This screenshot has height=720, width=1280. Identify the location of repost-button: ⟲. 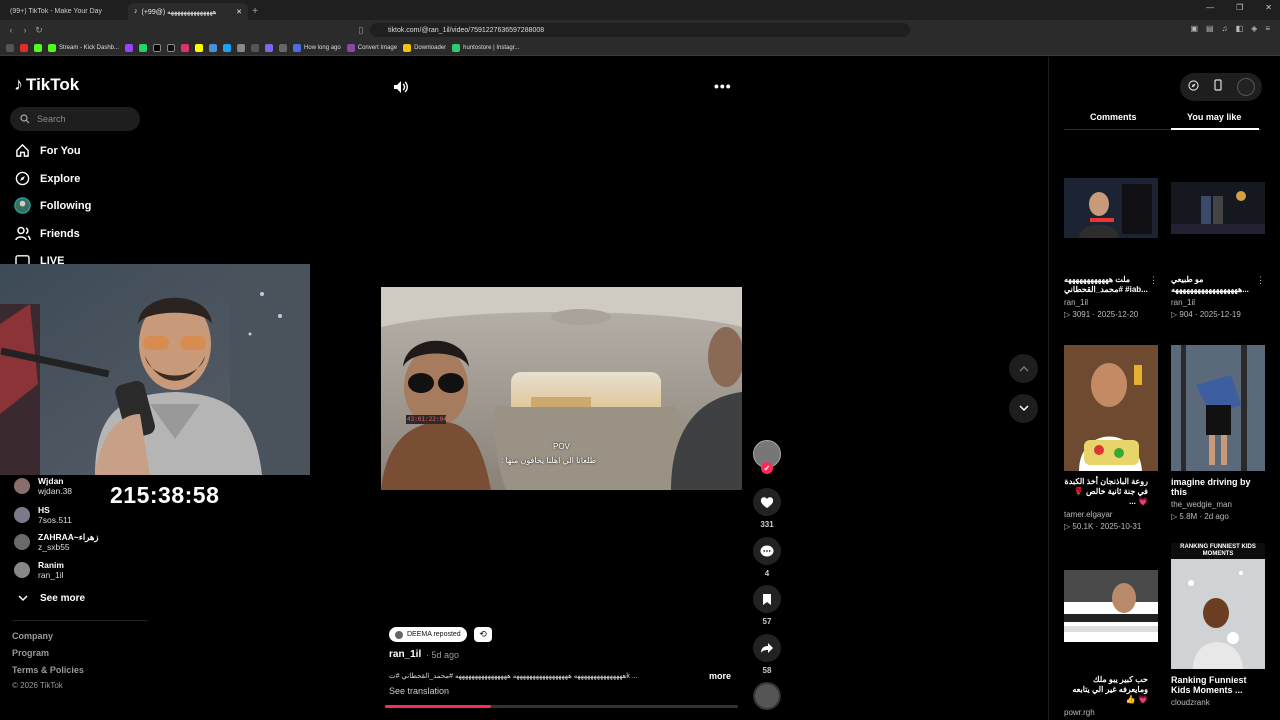
(483, 634).